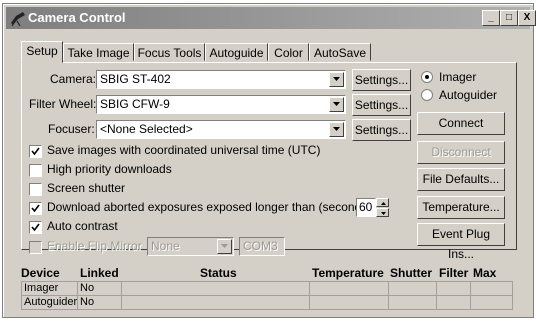 This screenshot has width=536, height=321. Describe the element at coordinates (146, 129) in the screenshot. I see `focuser-value: <None Selected>` at that location.